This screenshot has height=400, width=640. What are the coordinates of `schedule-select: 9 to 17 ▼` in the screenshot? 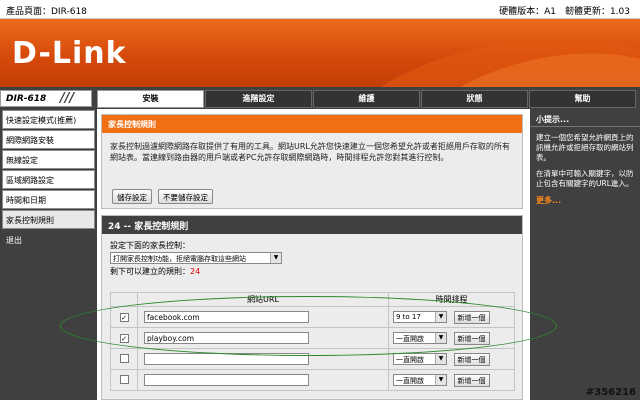 It's located at (420, 317).